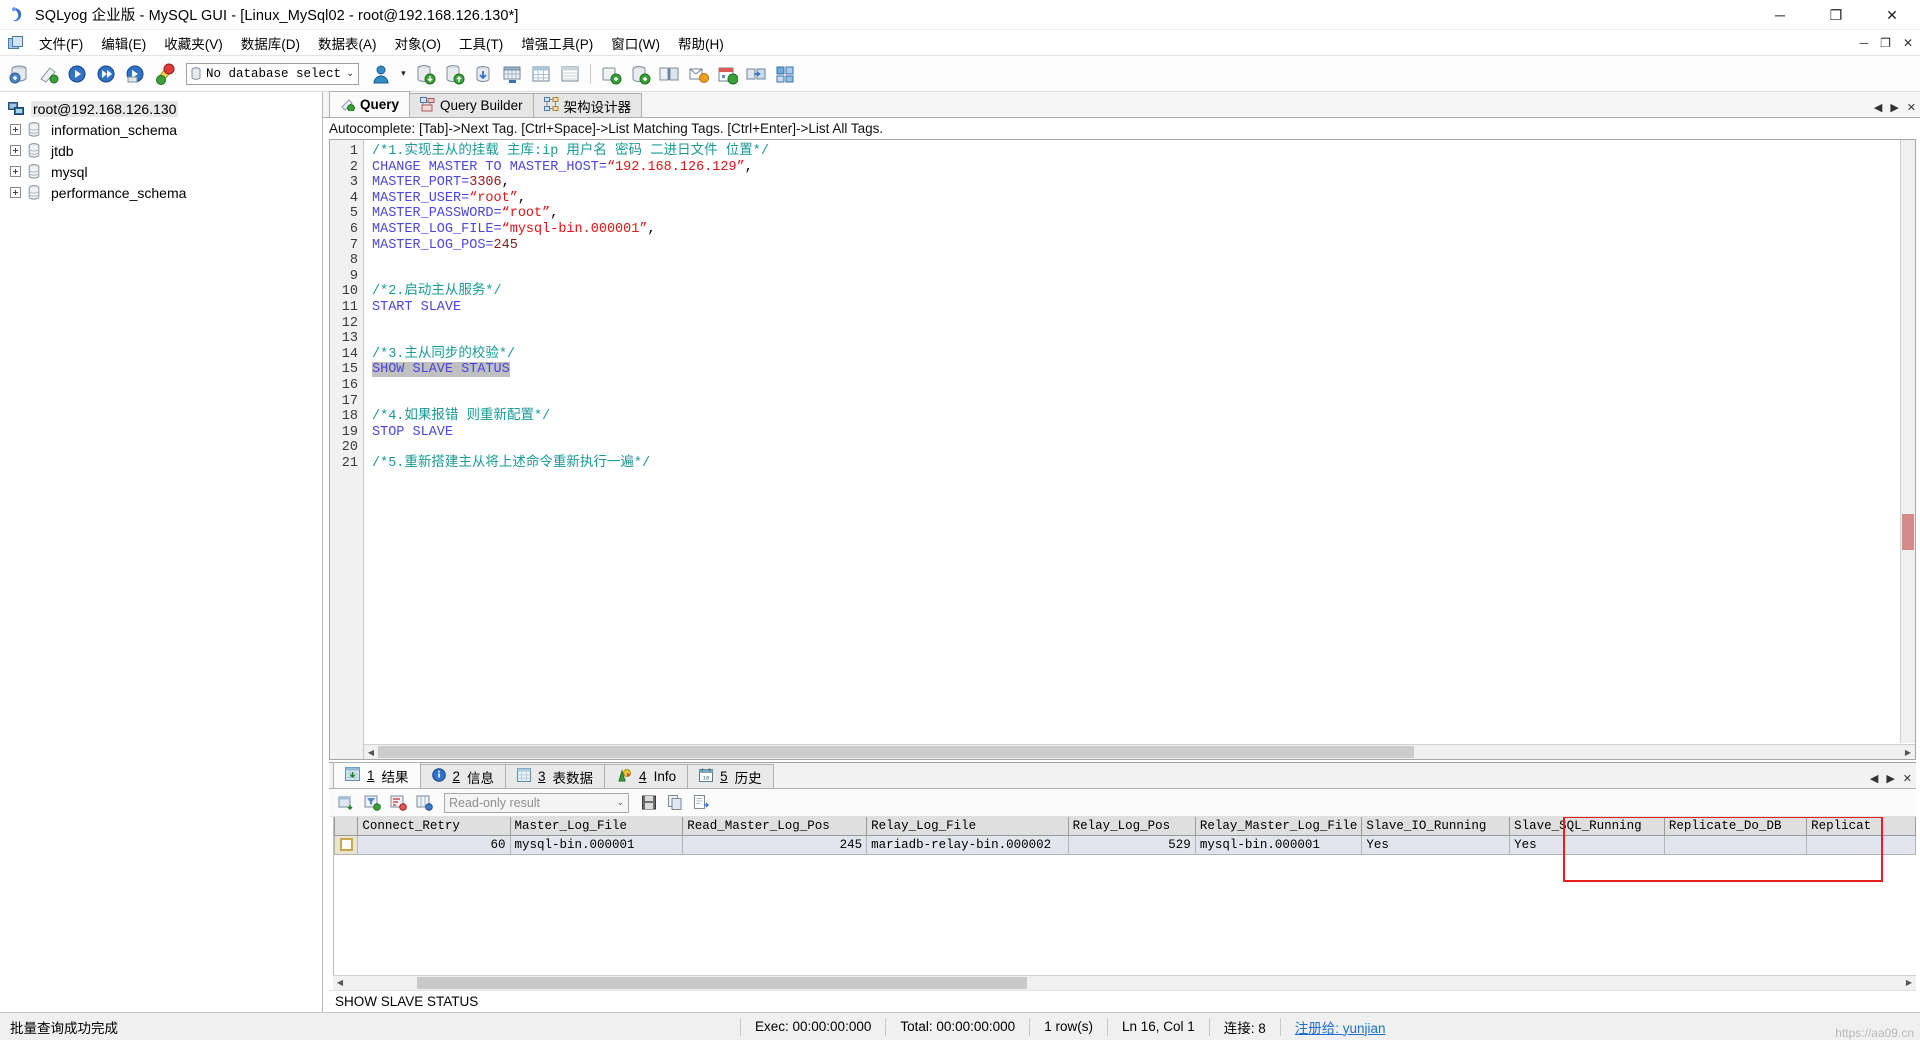 The height and width of the screenshot is (1040, 1920). I want to click on stop-query-icon, so click(164, 74).